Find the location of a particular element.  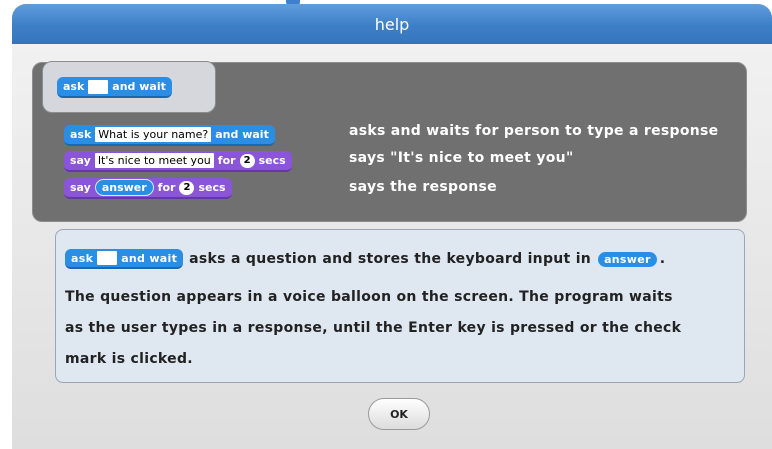

say-for-secs-block-example: say It's nice to meet you for 2 secs is located at coordinates (178, 161).